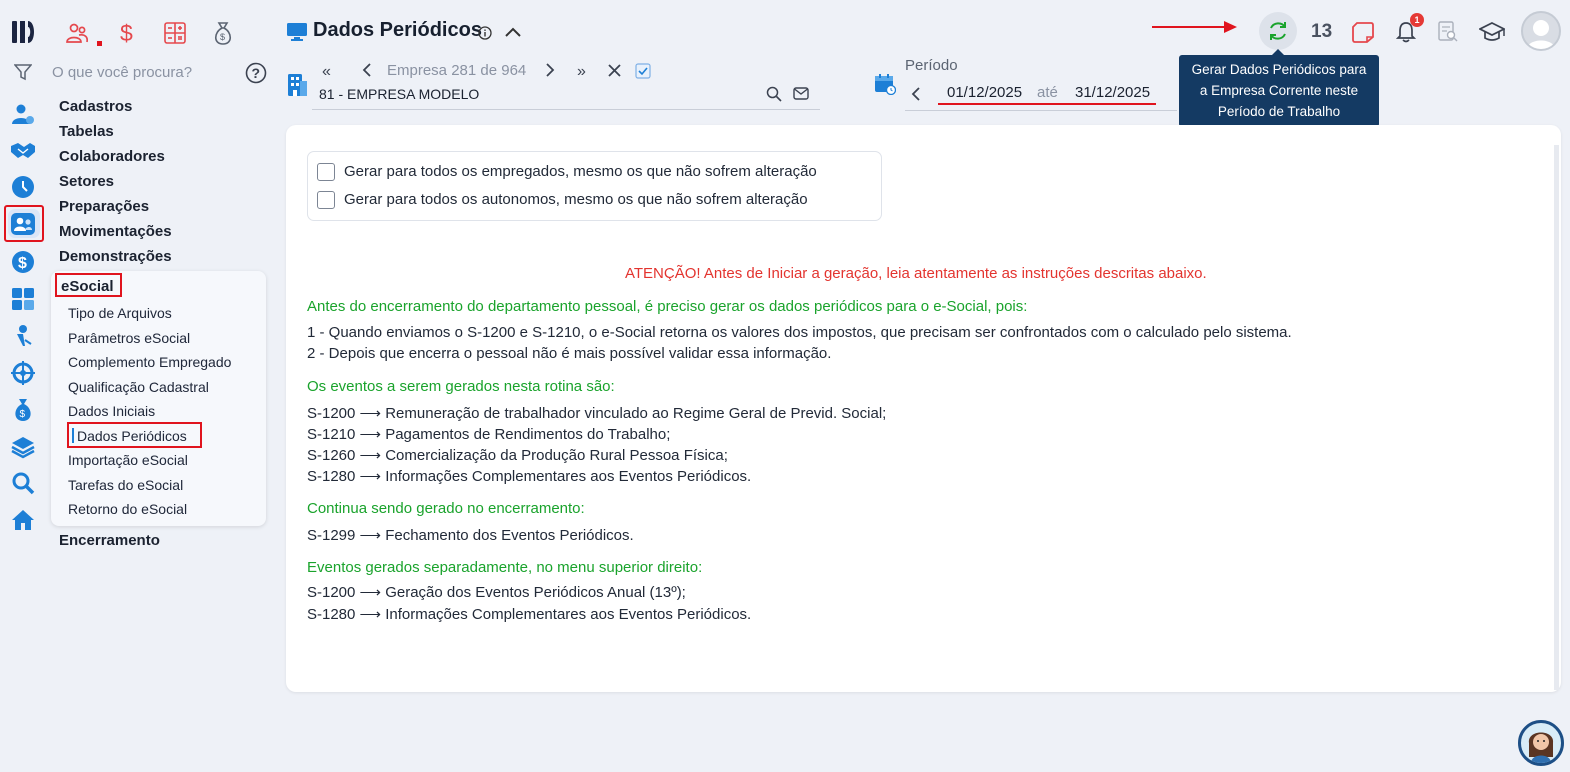  I want to click on money-bag-icon: $, so click(223, 33).